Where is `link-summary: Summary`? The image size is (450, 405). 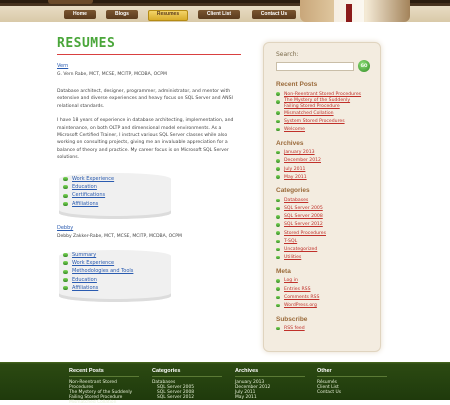 link-summary: Summary is located at coordinates (84, 255).